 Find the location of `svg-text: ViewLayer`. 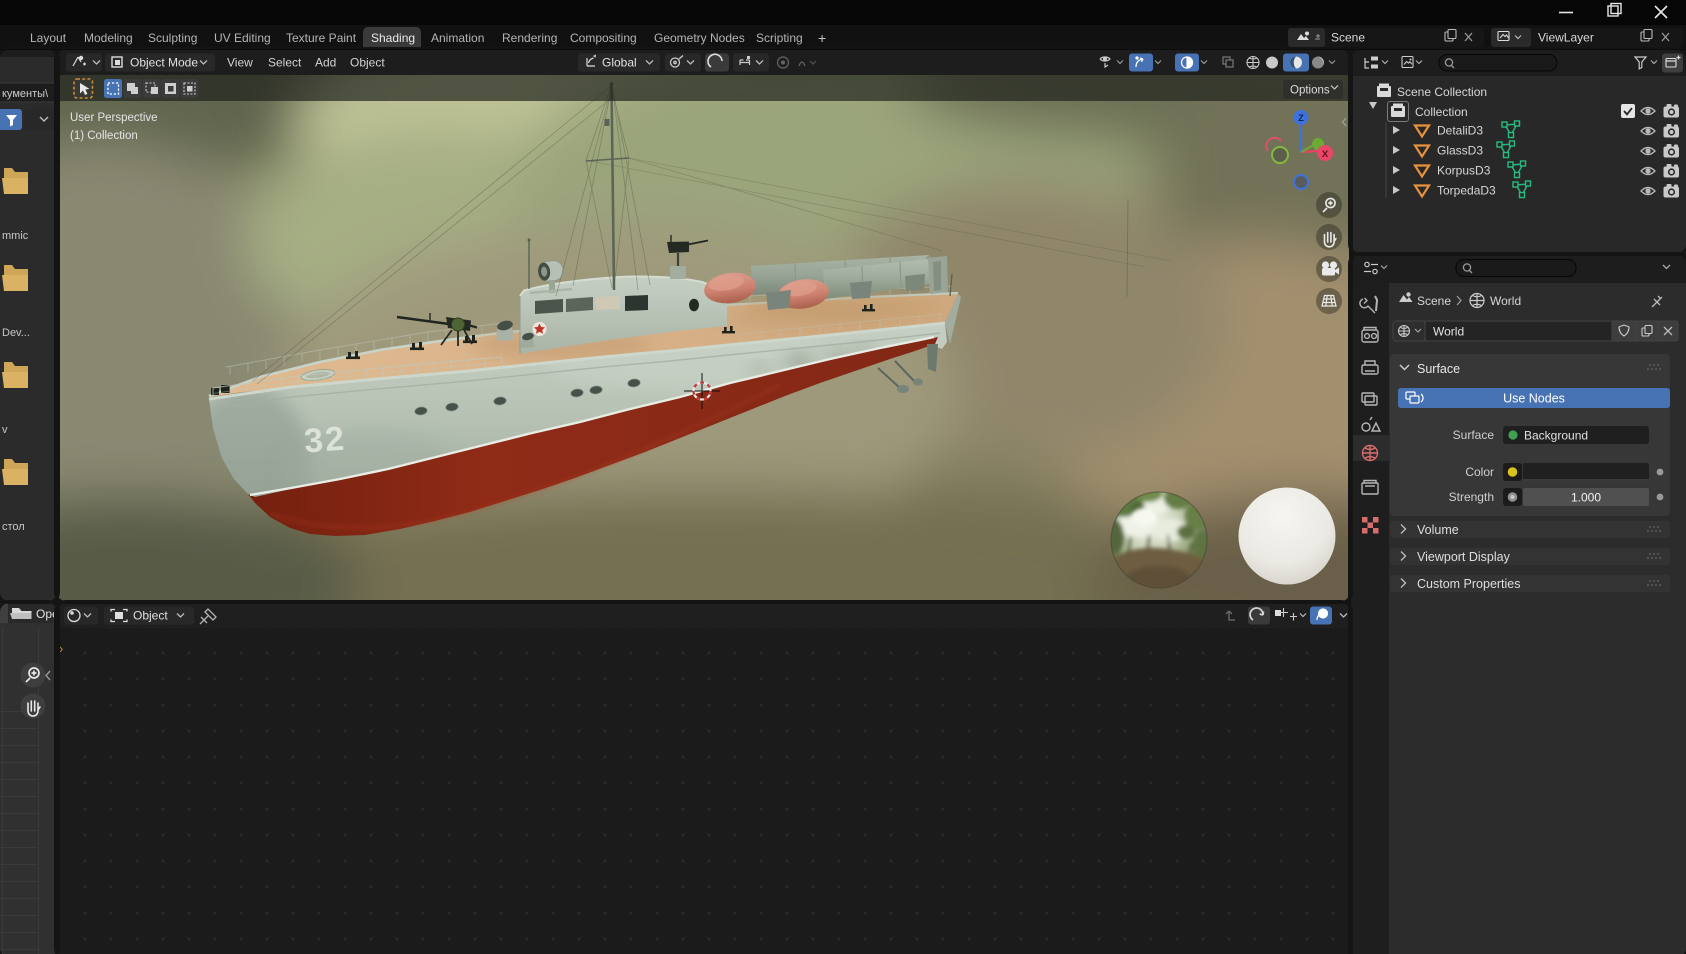

svg-text: ViewLayer is located at coordinates (1566, 38).